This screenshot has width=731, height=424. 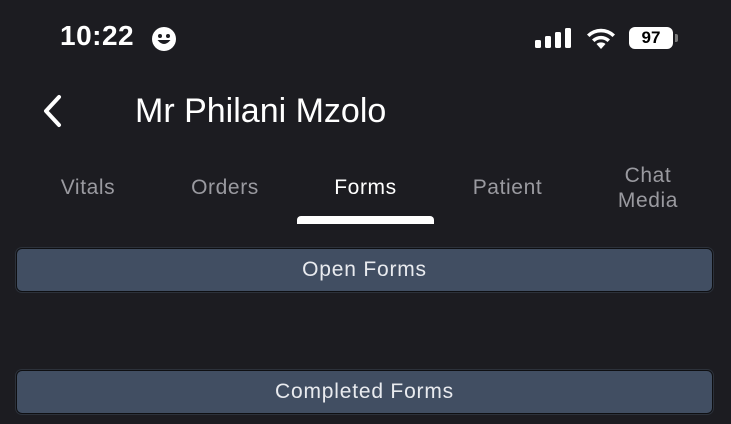 I want to click on completed-forms-label: Completed Forms, so click(x=364, y=391).